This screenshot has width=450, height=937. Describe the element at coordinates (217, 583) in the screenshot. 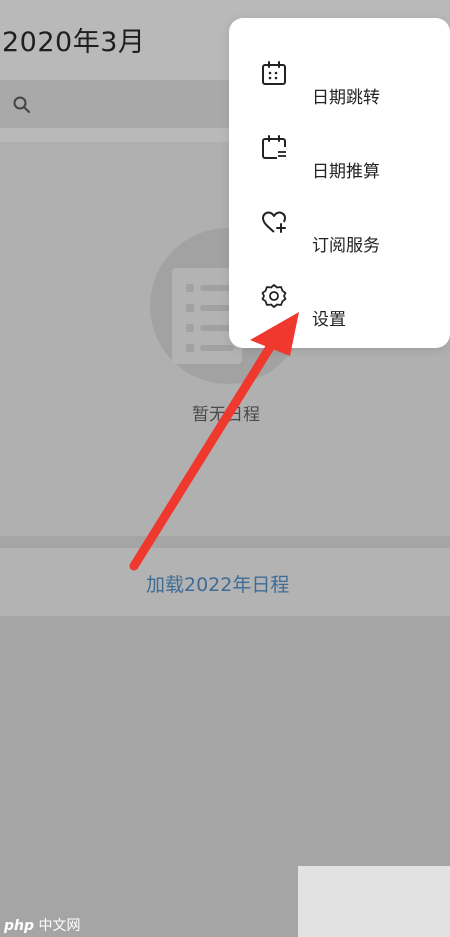

I see `load-more-link: 加载2022年日程` at that location.